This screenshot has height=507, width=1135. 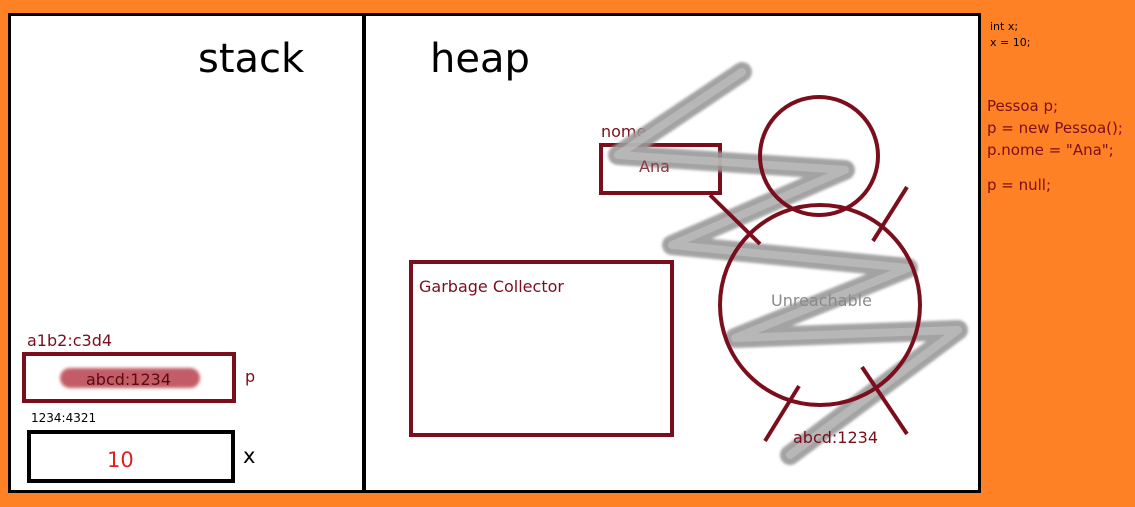 I want to click on code-line: int x;, so click(x=1004, y=26).